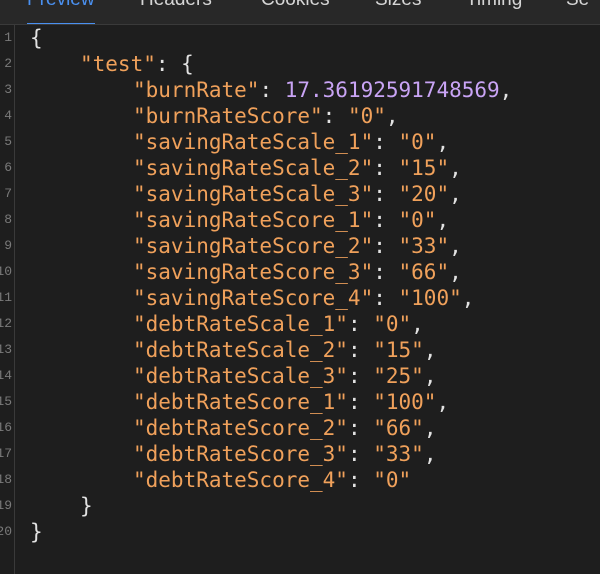 The width and height of the screenshot is (600, 574). What do you see at coordinates (8, 37) in the screenshot?
I see `line-number: 1` at bounding box center [8, 37].